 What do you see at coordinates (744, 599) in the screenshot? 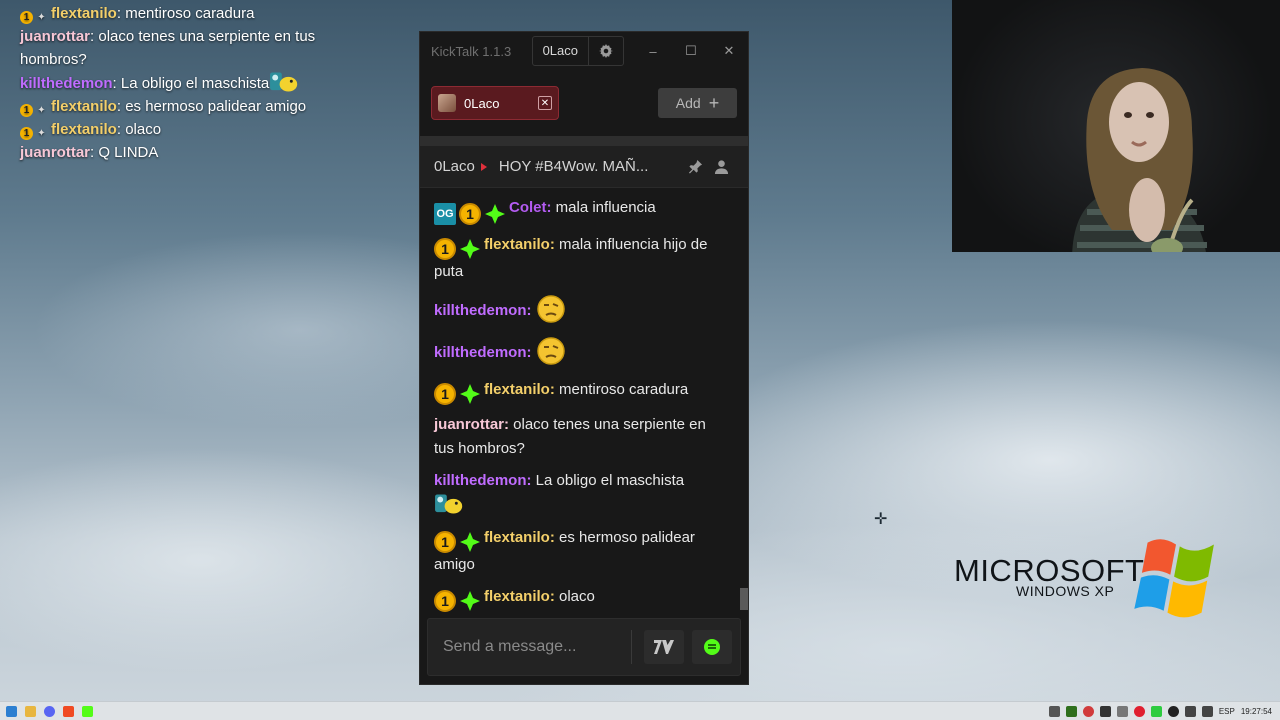
I see `chat-scrollbar` at bounding box center [744, 599].